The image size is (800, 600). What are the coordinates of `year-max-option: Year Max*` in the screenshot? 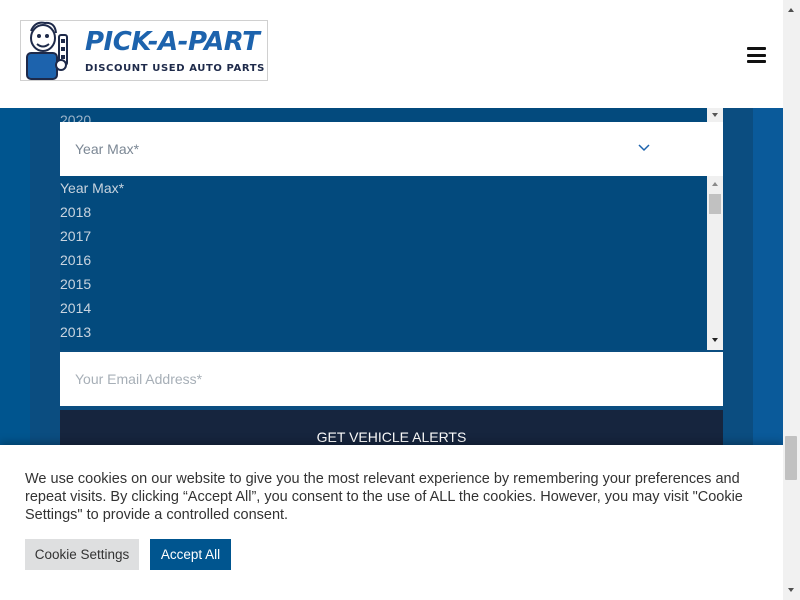 It's located at (92, 188).